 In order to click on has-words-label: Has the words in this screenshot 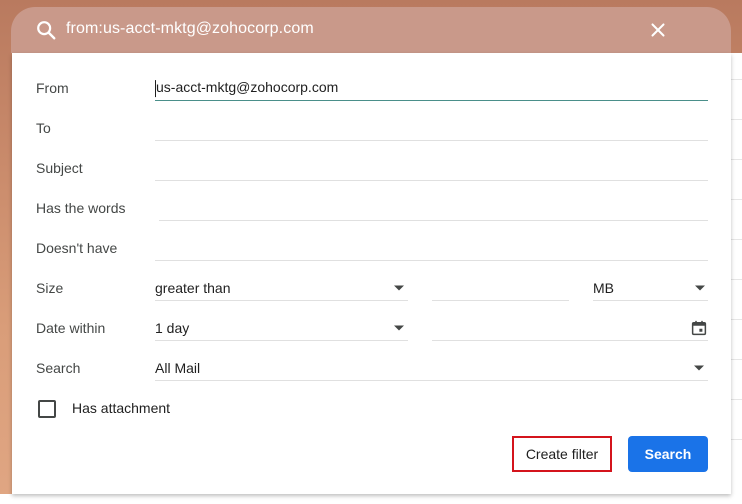, I will do `click(81, 208)`.